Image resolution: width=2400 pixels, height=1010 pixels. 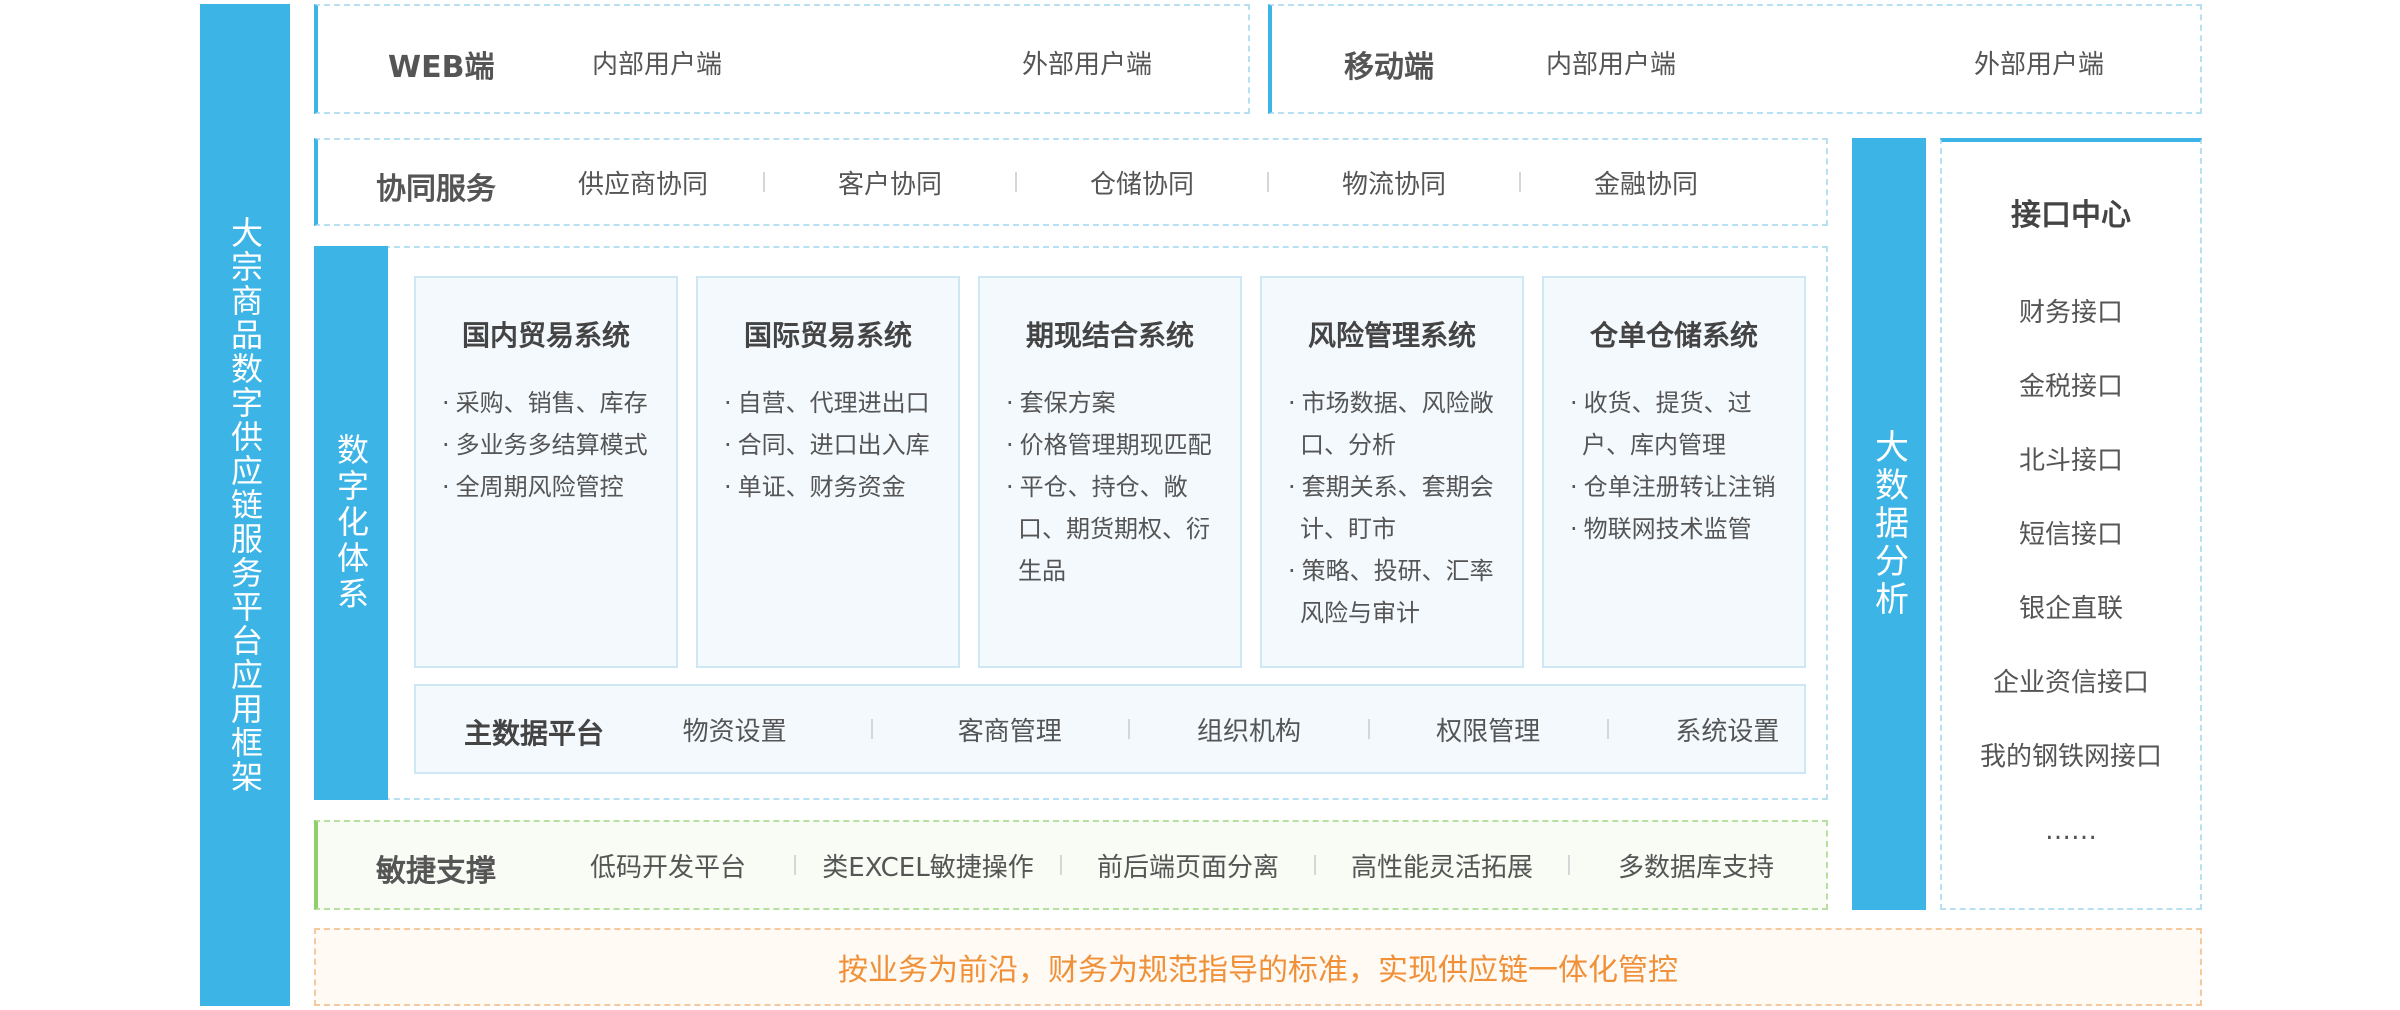 I want to click on mobile-title: 移动端, so click(x=1389, y=67).